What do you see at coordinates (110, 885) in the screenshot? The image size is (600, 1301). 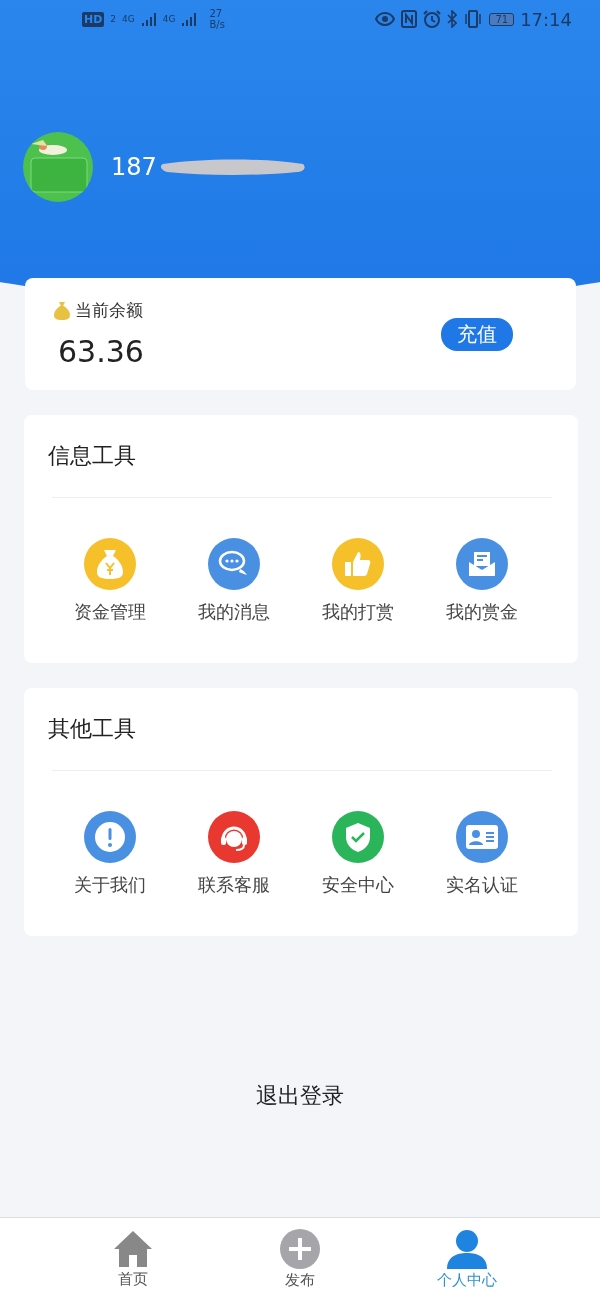 I see `tool-label: 关于我们` at bounding box center [110, 885].